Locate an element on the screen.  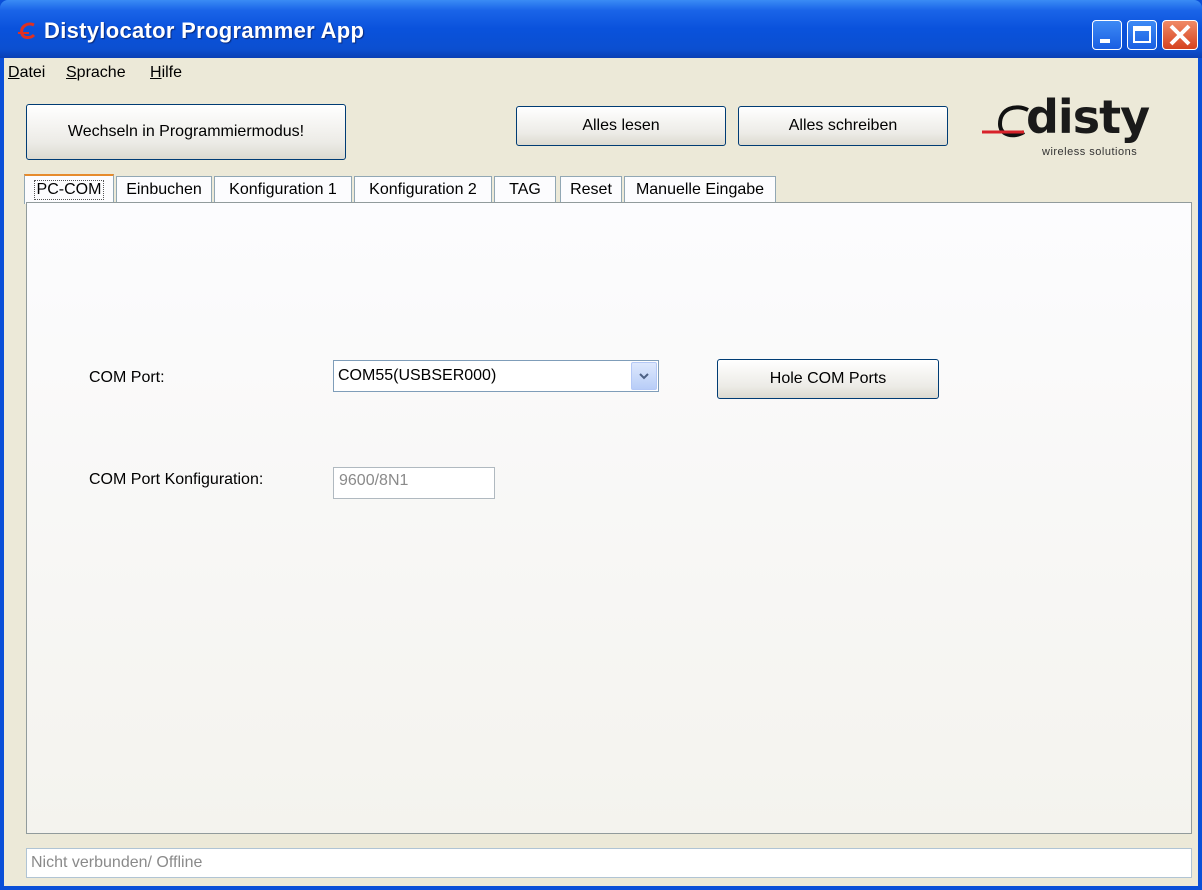
com-port-label: COM Port: is located at coordinates (127, 377).